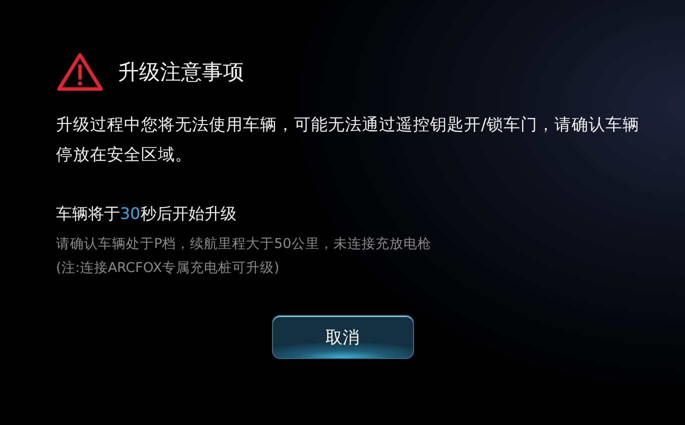 The image size is (685, 425). What do you see at coordinates (147, 214) in the screenshot?
I see `countdown-text: 车辆将于30秒后开始升级` at bounding box center [147, 214].